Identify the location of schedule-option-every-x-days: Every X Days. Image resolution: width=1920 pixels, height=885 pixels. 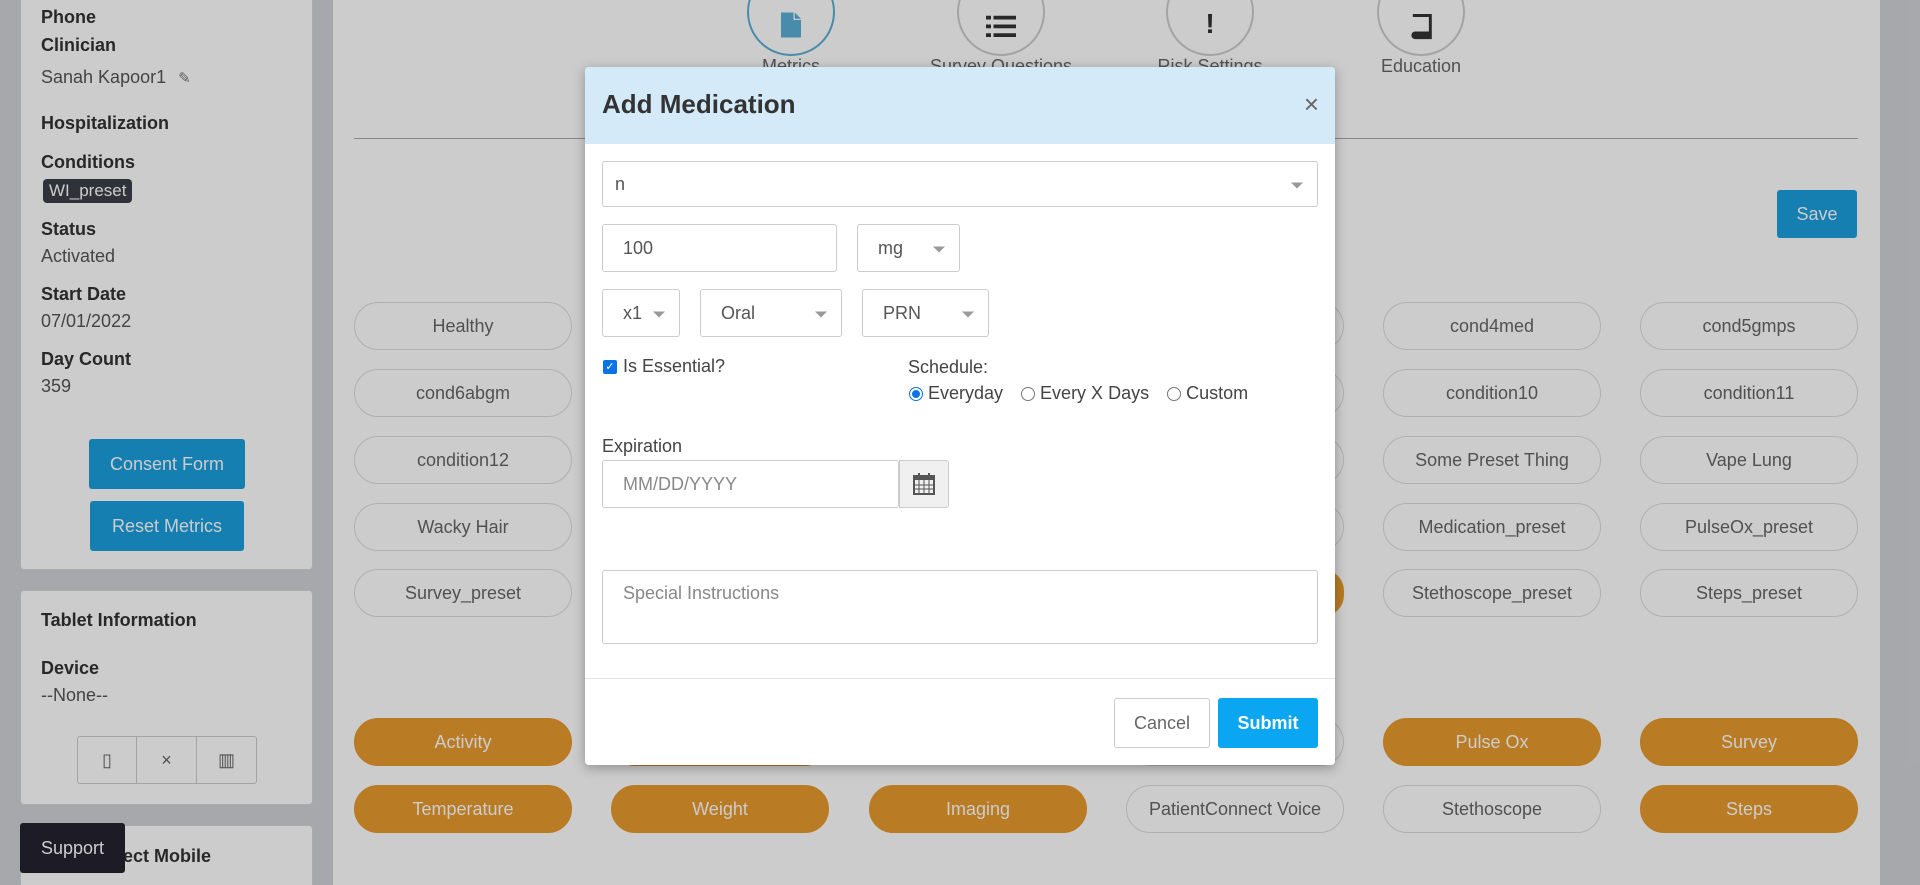
(1085, 393).